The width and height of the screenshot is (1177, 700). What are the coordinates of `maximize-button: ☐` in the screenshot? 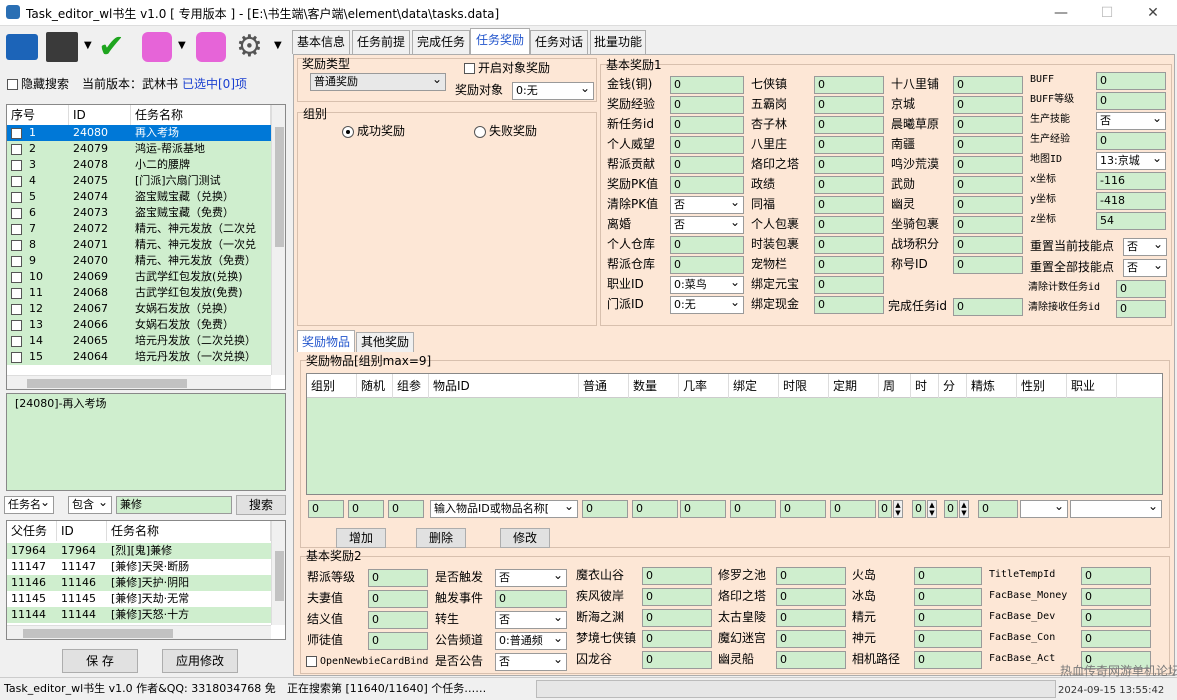 It's located at (1107, 13).